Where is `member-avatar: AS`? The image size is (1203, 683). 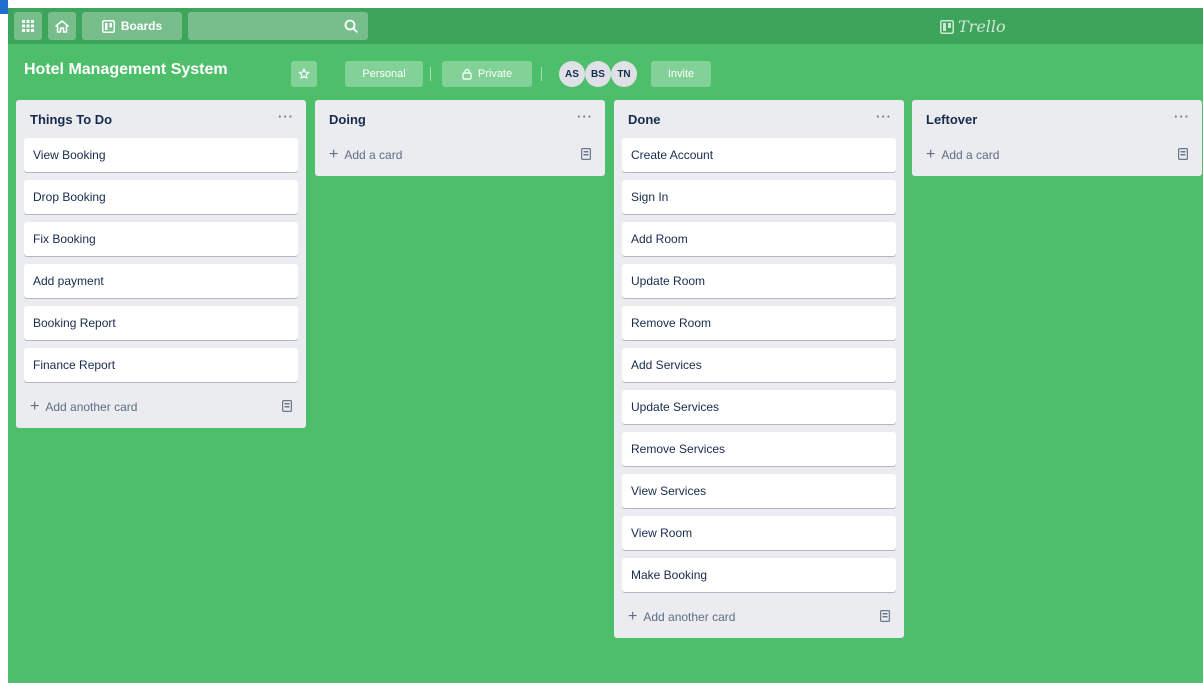
member-avatar: AS is located at coordinates (572, 74).